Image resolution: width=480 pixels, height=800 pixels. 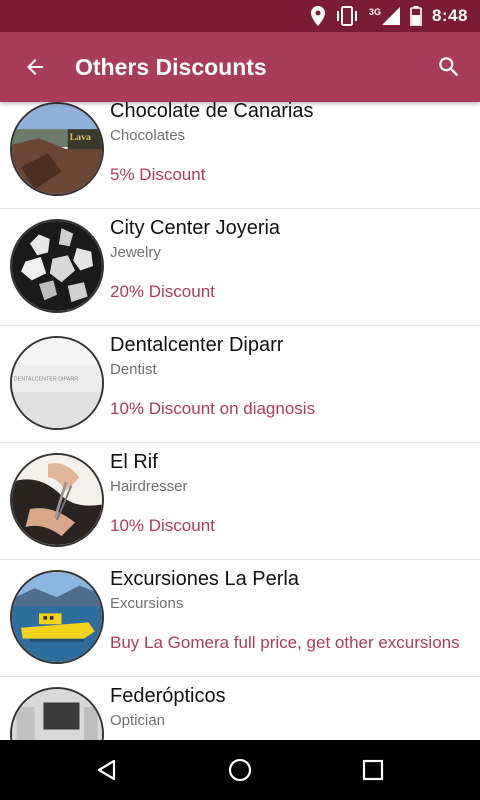 I want to click on signal-icon, so click(x=390, y=16).